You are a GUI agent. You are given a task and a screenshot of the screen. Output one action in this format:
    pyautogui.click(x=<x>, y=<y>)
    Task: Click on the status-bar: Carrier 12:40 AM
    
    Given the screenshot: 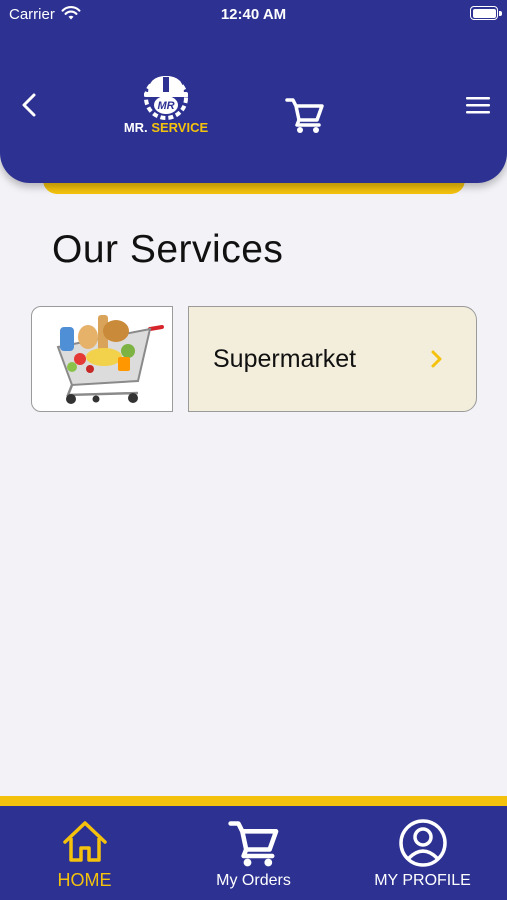 What is the action you would take?
    pyautogui.click(x=253, y=15)
    